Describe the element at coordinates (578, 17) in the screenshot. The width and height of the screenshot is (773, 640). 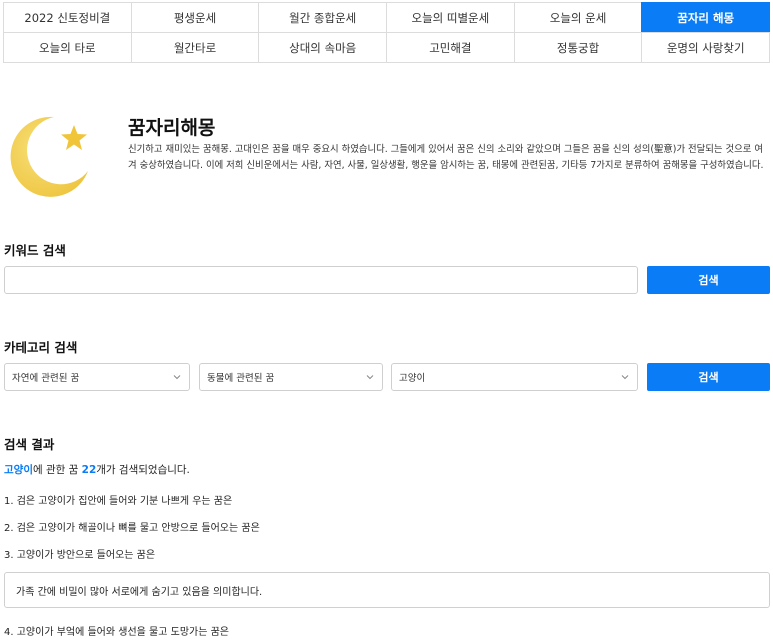
I see `nav-tab-today: 오늘의 운세` at that location.